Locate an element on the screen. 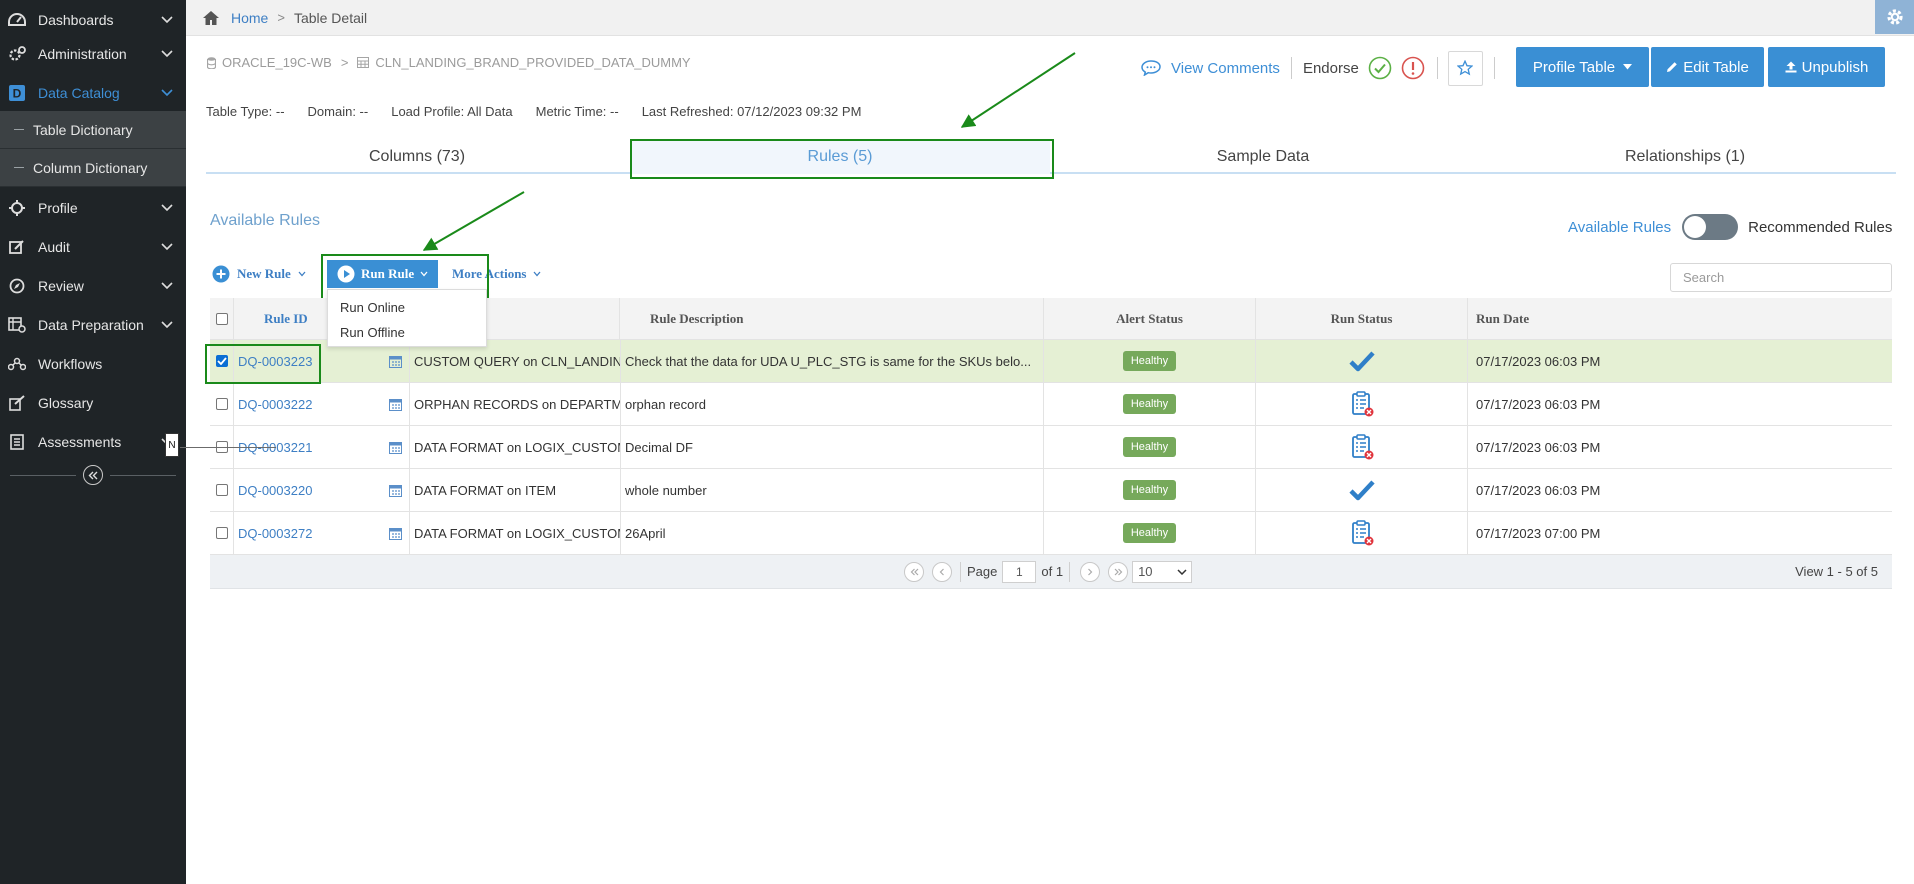 The height and width of the screenshot is (884, 1914). caret-down-icon is located at coordinates (1628, 67).